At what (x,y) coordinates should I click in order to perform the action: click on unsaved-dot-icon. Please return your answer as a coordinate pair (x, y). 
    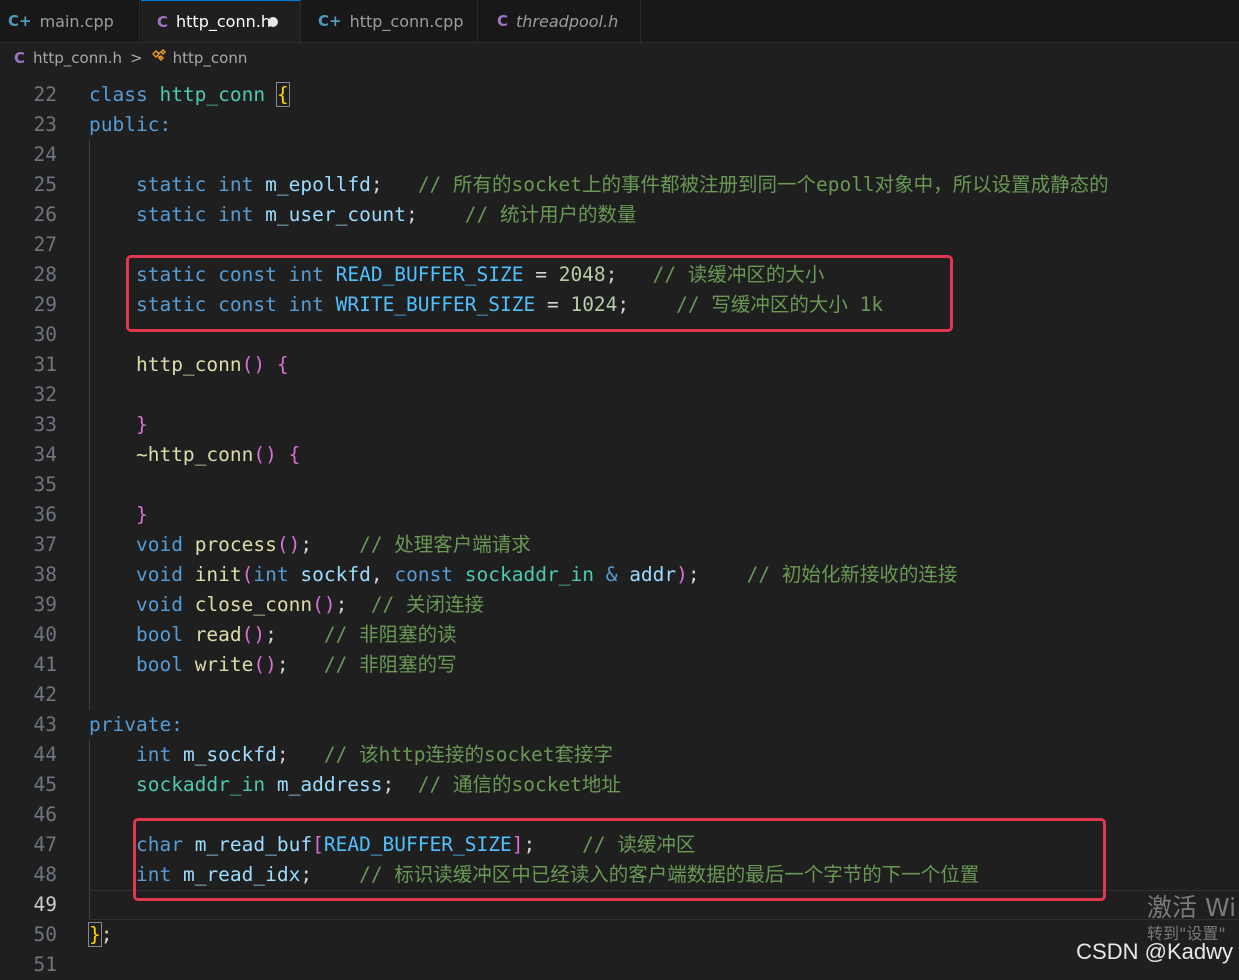
    Looking at the image, I should click on (273, 22).